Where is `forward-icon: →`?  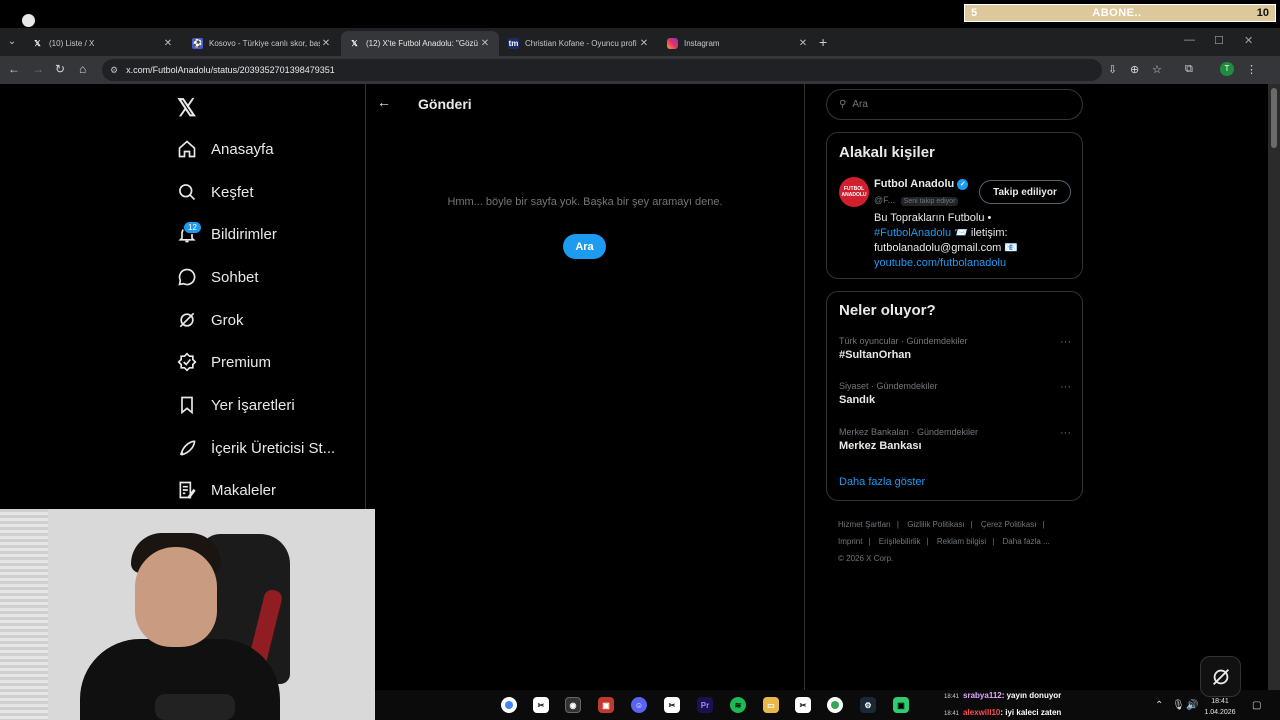 forward-icon: → is located at coordinates (38, 69).